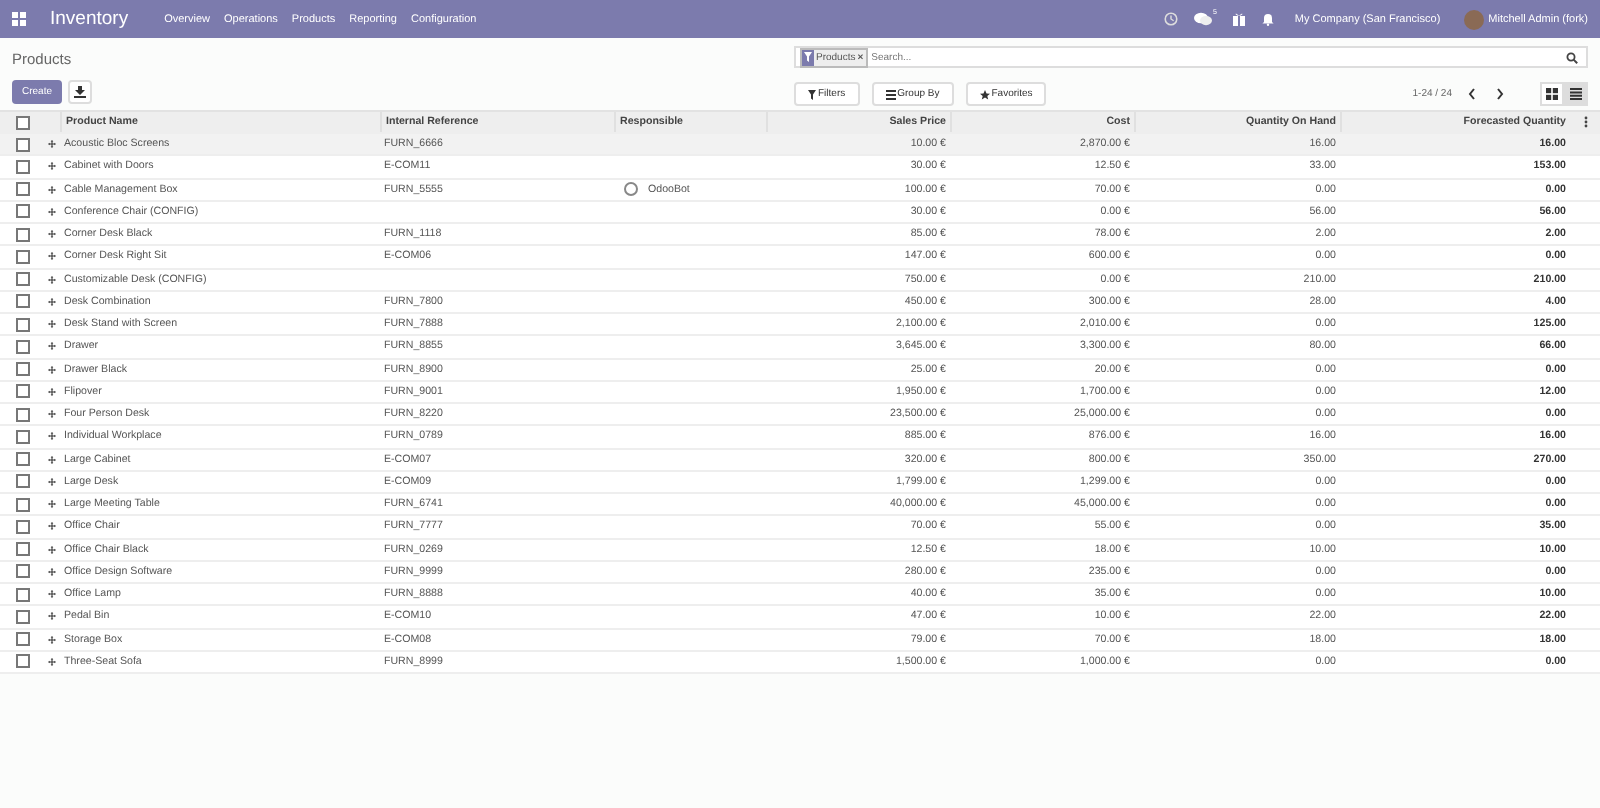 Image resolution: width=1600 pixels, height=808 pixels. What do you see at coordinates (89, 19) in the screenshot?
I see `app-name: Inventory` at bounding box center [89, 19].